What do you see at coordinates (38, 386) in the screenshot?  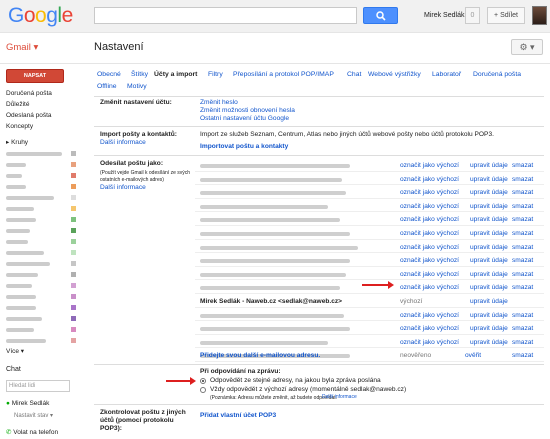 I see `chat-search-input: Hledat lidi` at bounding box center [38, 386].